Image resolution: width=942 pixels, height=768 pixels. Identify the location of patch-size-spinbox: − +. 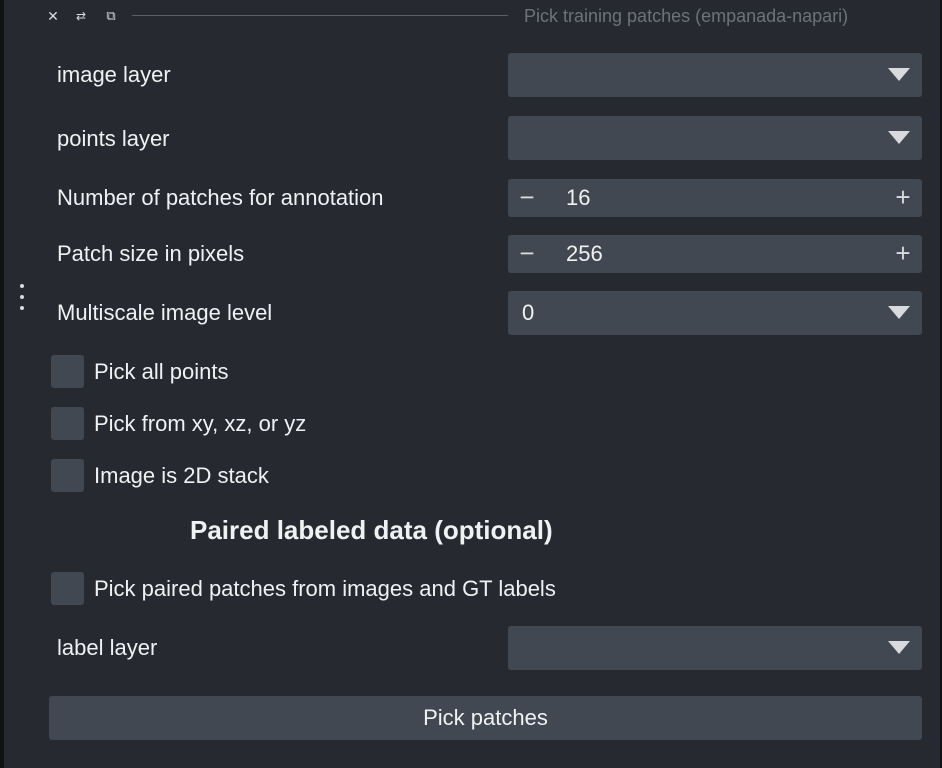
(715, 254).